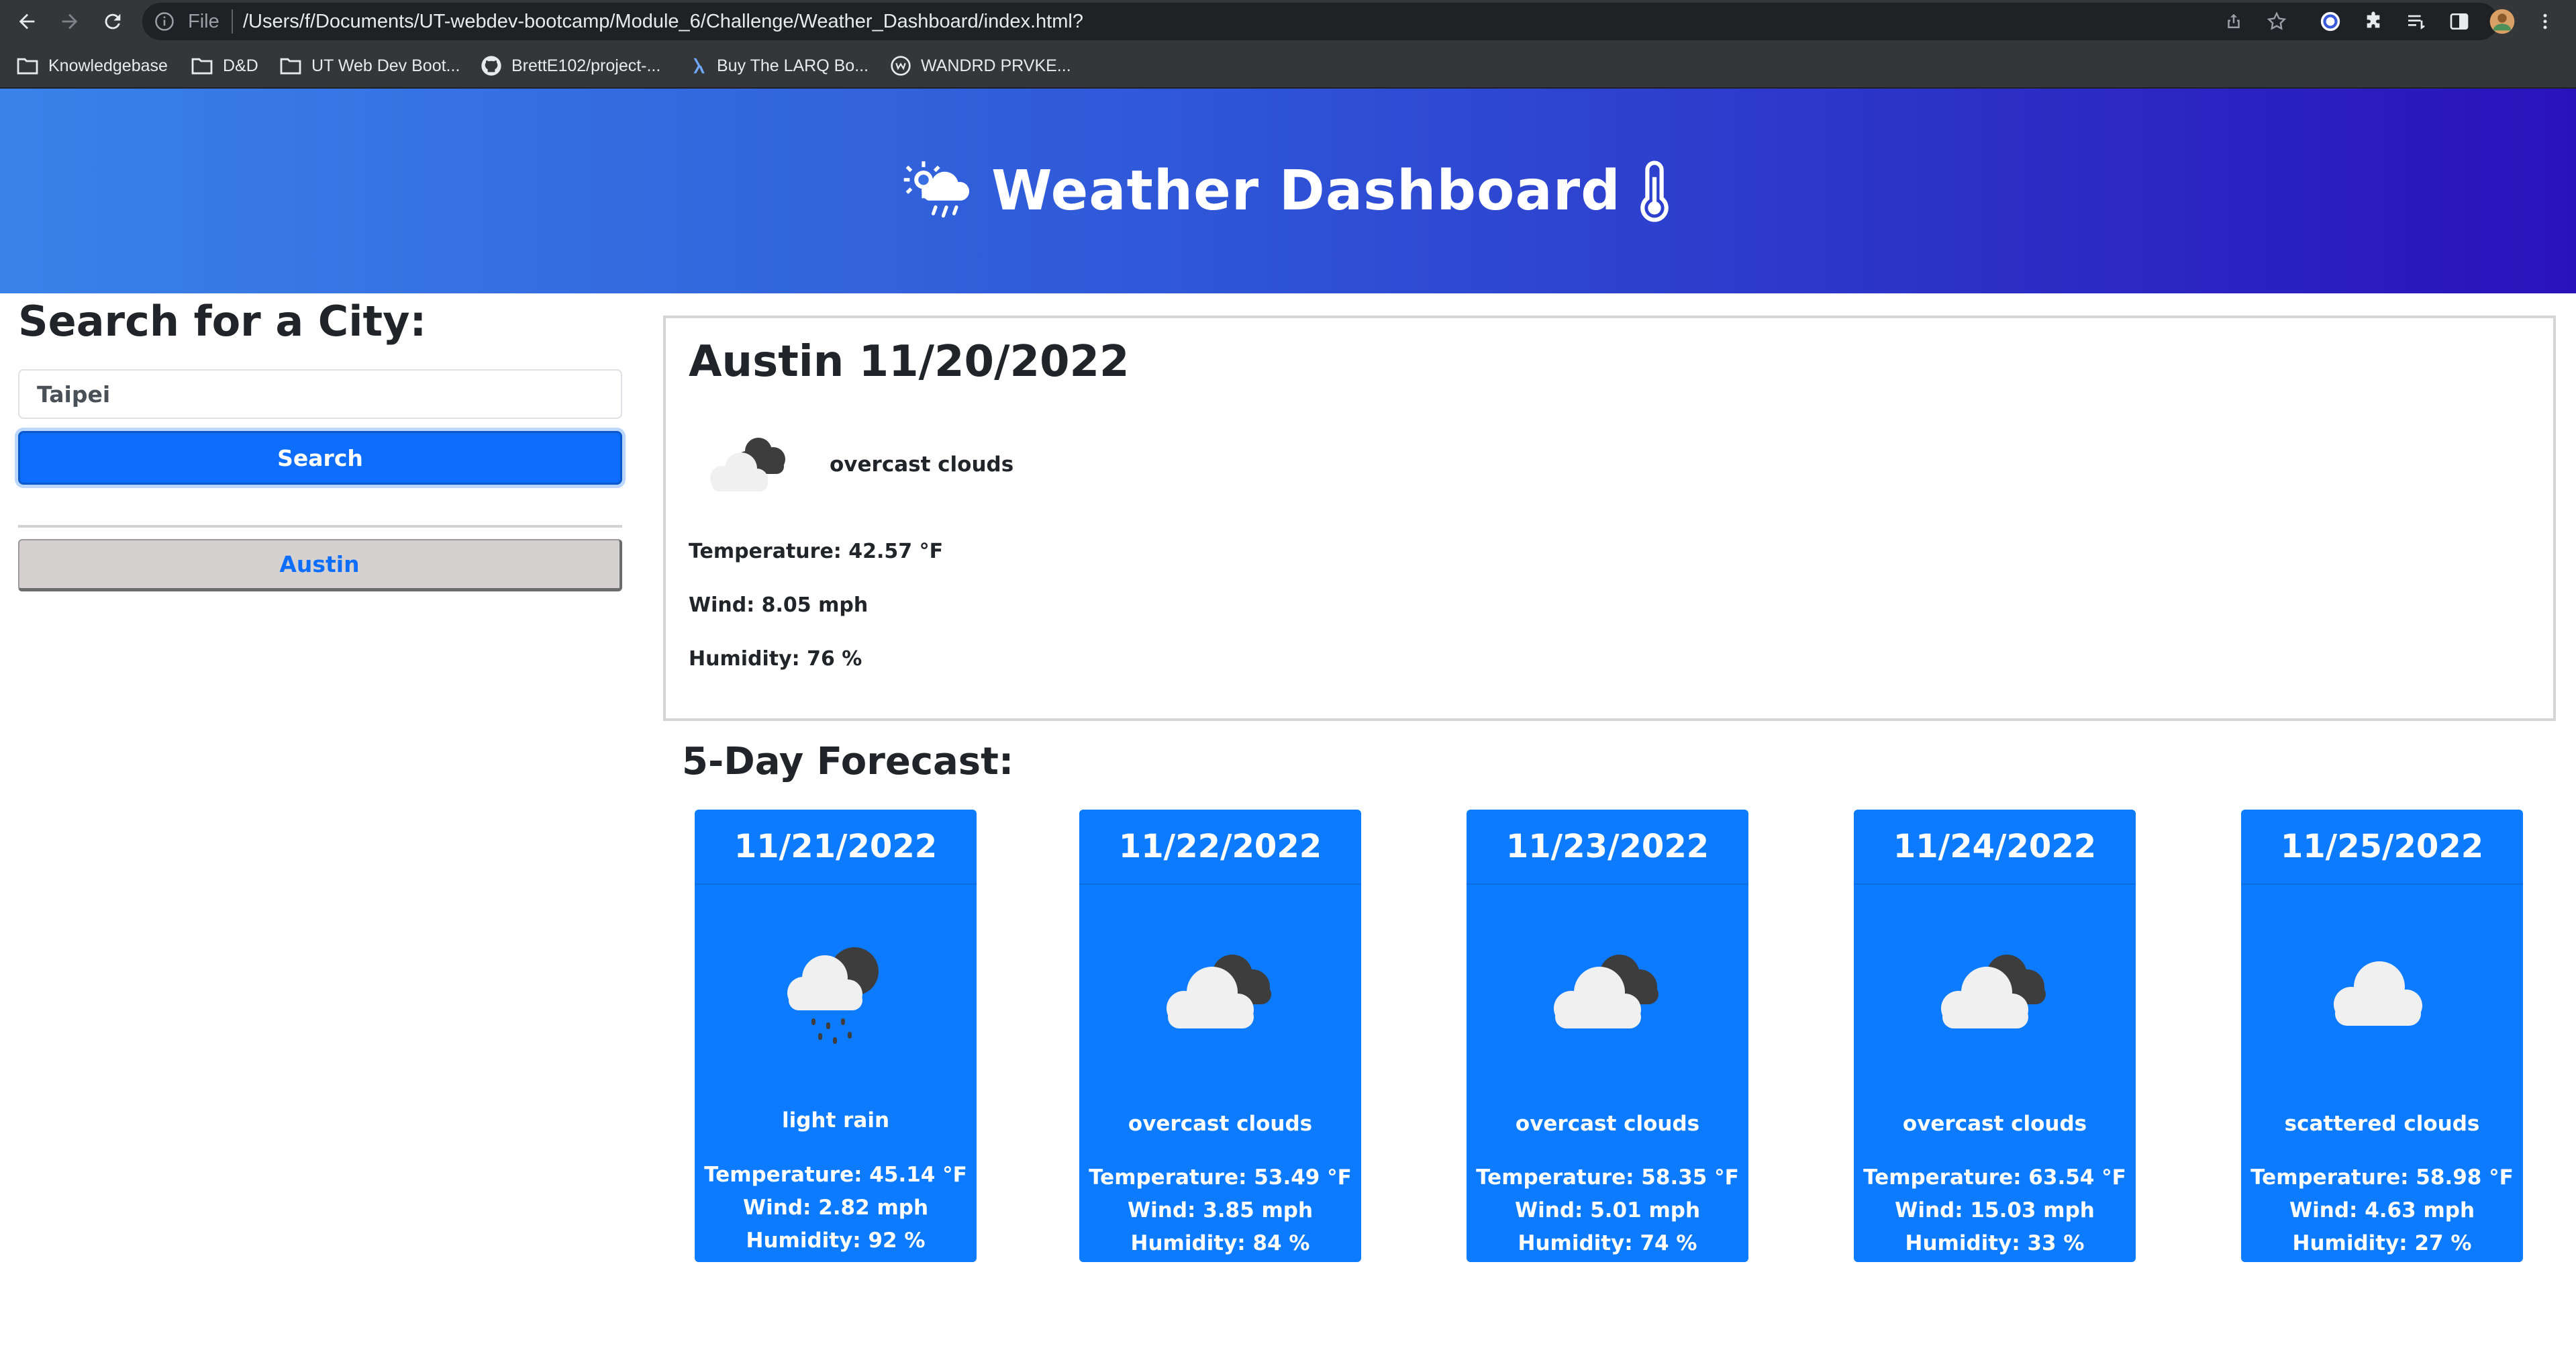  What do you see at coordinates (108, 65) in the screenshot?
I see `bookmark-label: Knowledgebase` at bounding box center [108, 65].